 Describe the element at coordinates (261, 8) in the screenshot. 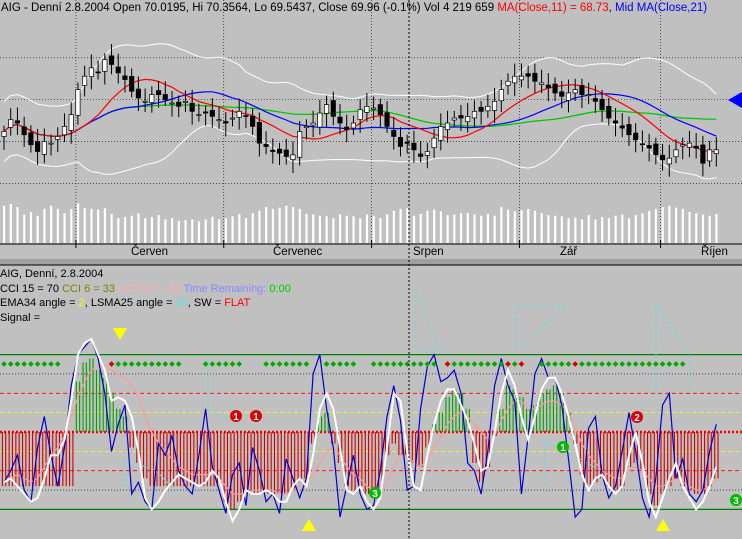

I see `lo-label: Lo` at that location.